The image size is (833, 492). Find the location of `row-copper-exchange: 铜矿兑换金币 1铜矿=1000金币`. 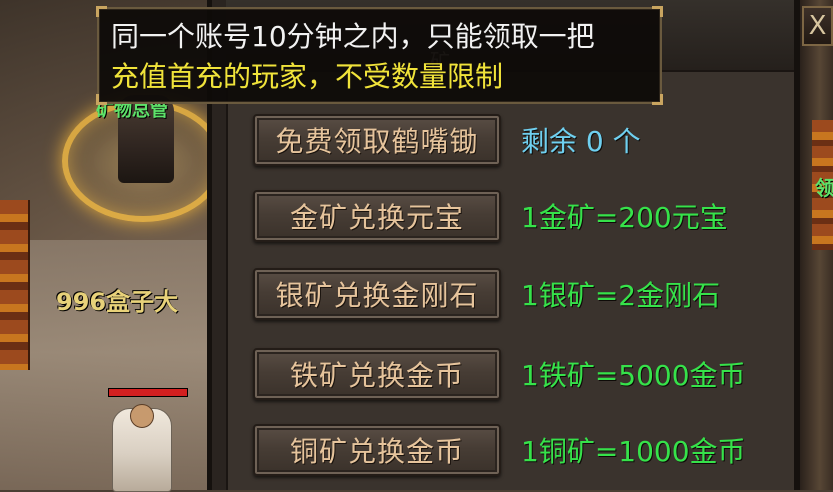

row-copper-exchange: 铜矿兑换金币 1铜矿=1000金币 is located at coordinates (499, 450).